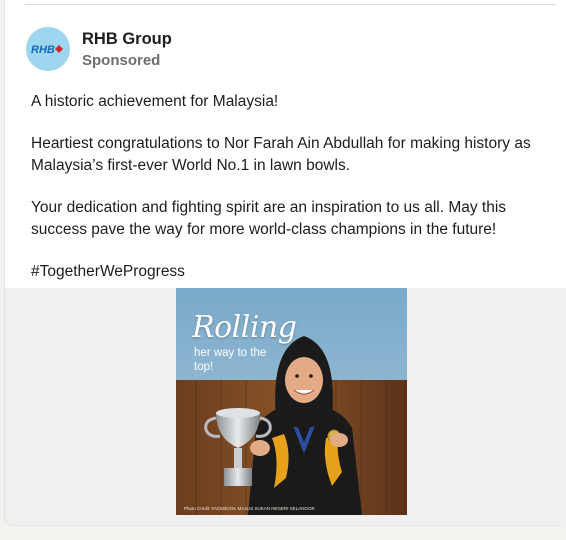 This screenshot has width=566, height=540. I want to click on hashtag-link: #TogetherWeProgress, so click(108, 271).